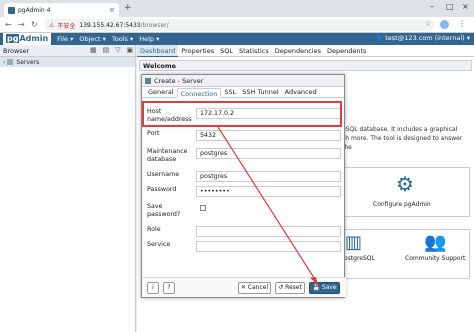 This screenshot has height=332, width=474. Describe the element at coordinates (242, 114) in the screenshot. I see `host-highlight-annotation` at that location.